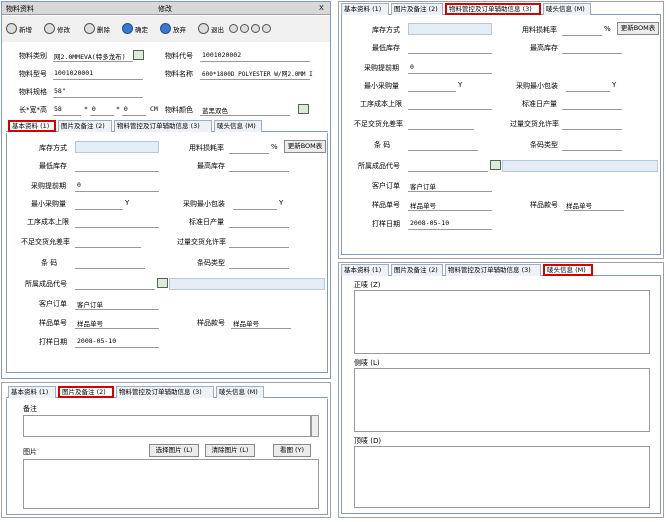  I want to click on c-finished-code-name-field, so click(580, 166).